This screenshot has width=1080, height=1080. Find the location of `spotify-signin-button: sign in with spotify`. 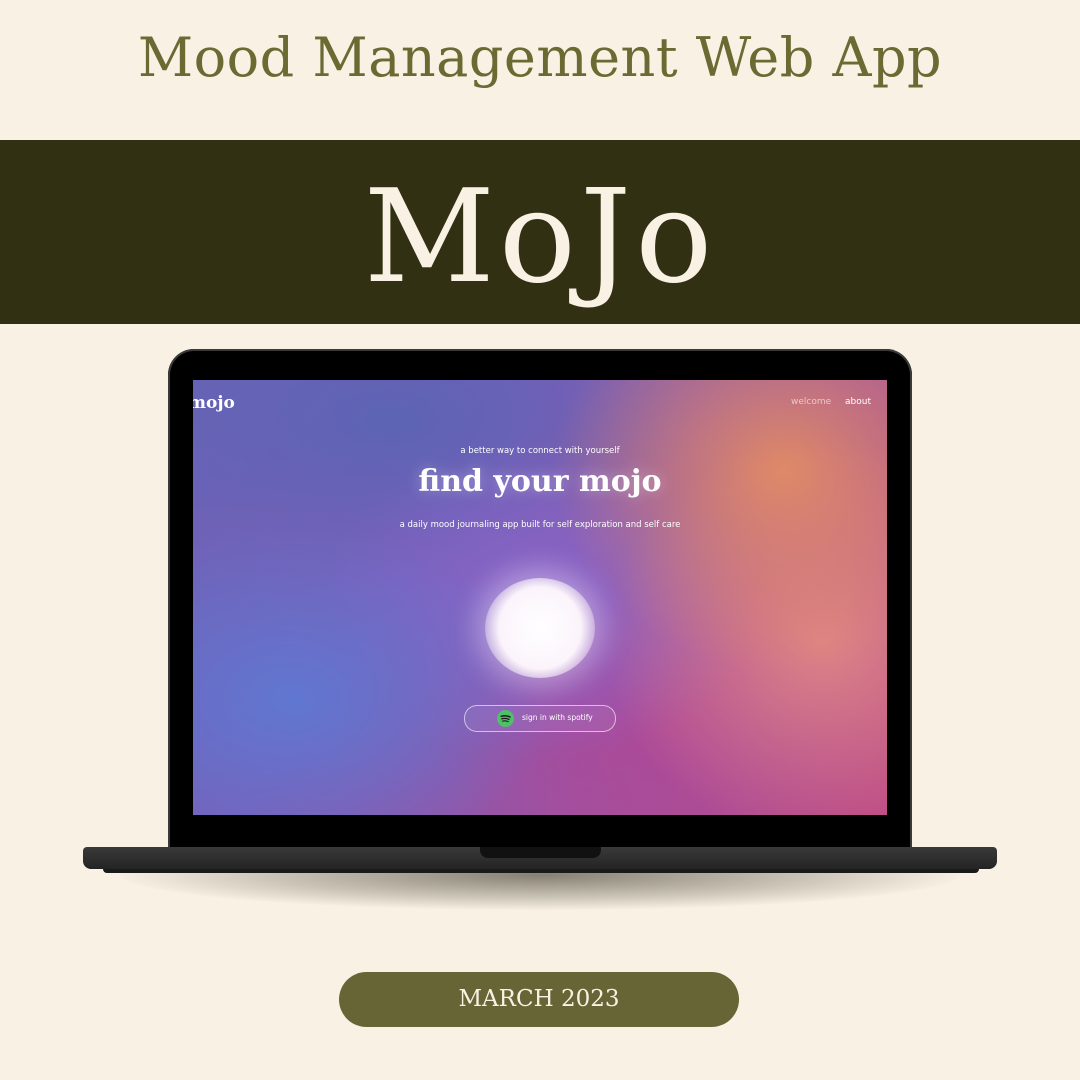

spotify-signin-button: sign in with spotify is located at coordinates (540, 718).